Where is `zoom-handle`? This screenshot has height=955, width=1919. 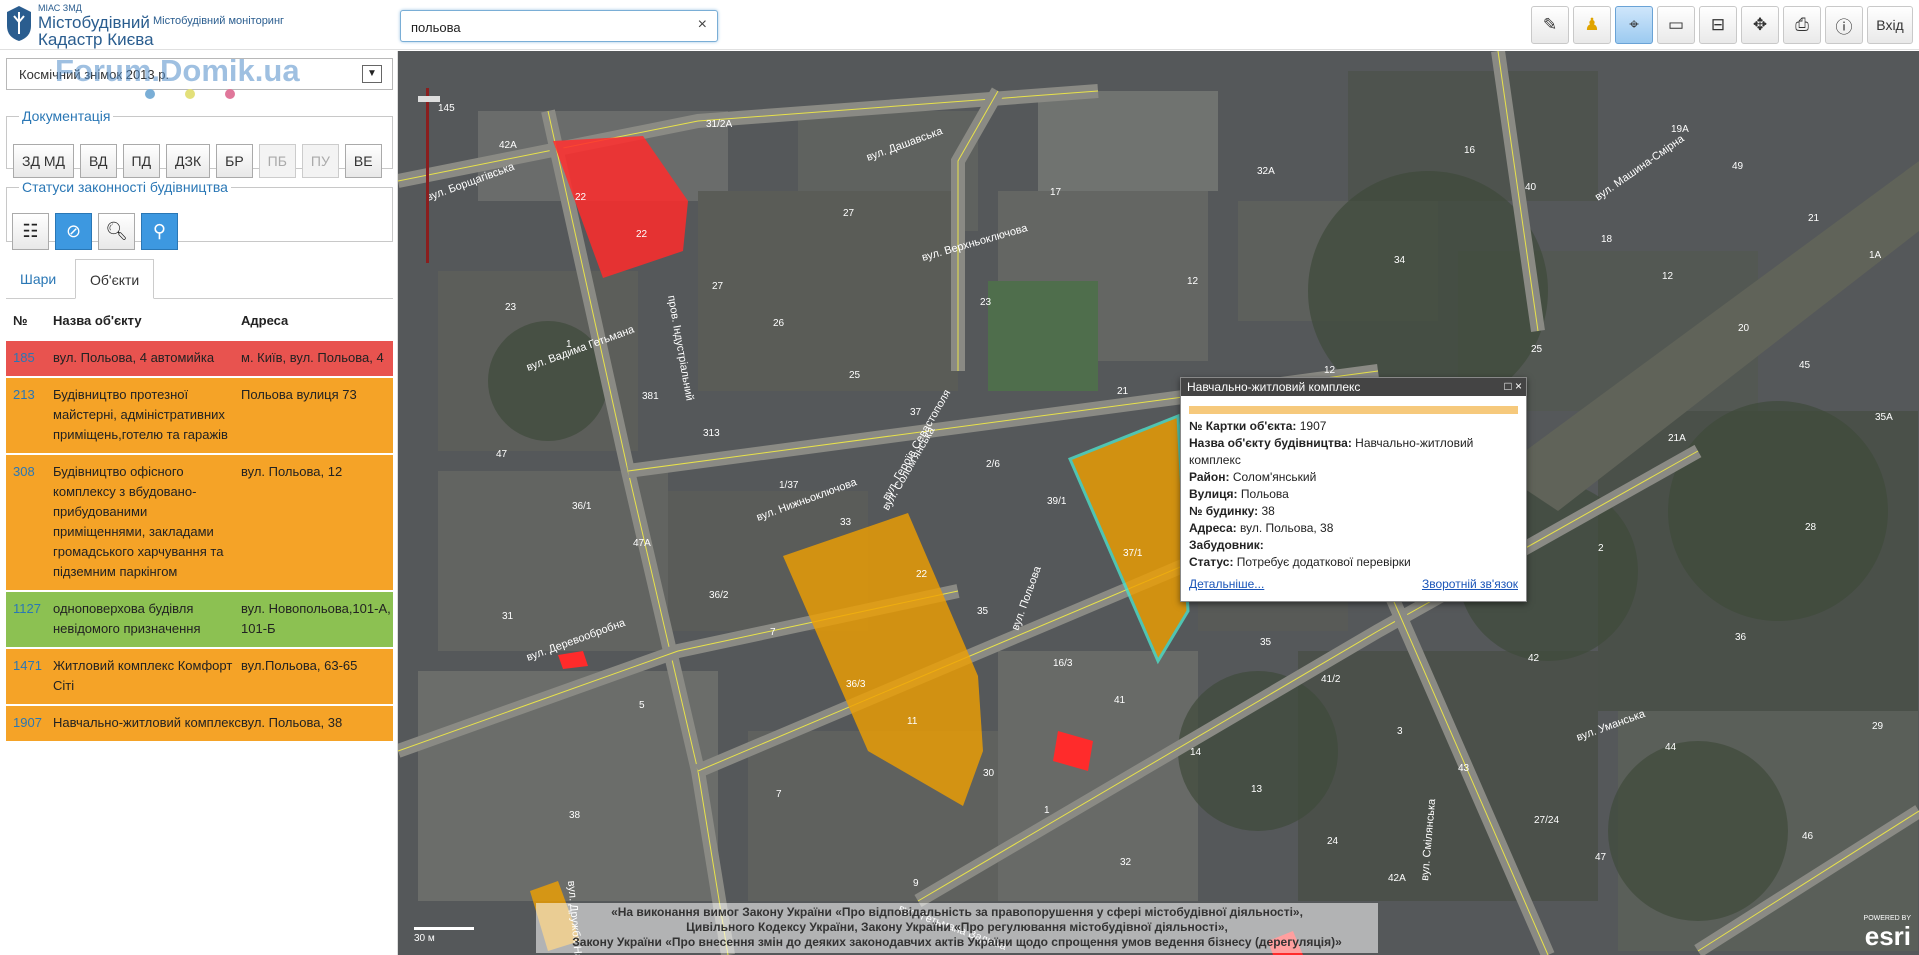
zoom-handle is located at coordinates (429, 99).